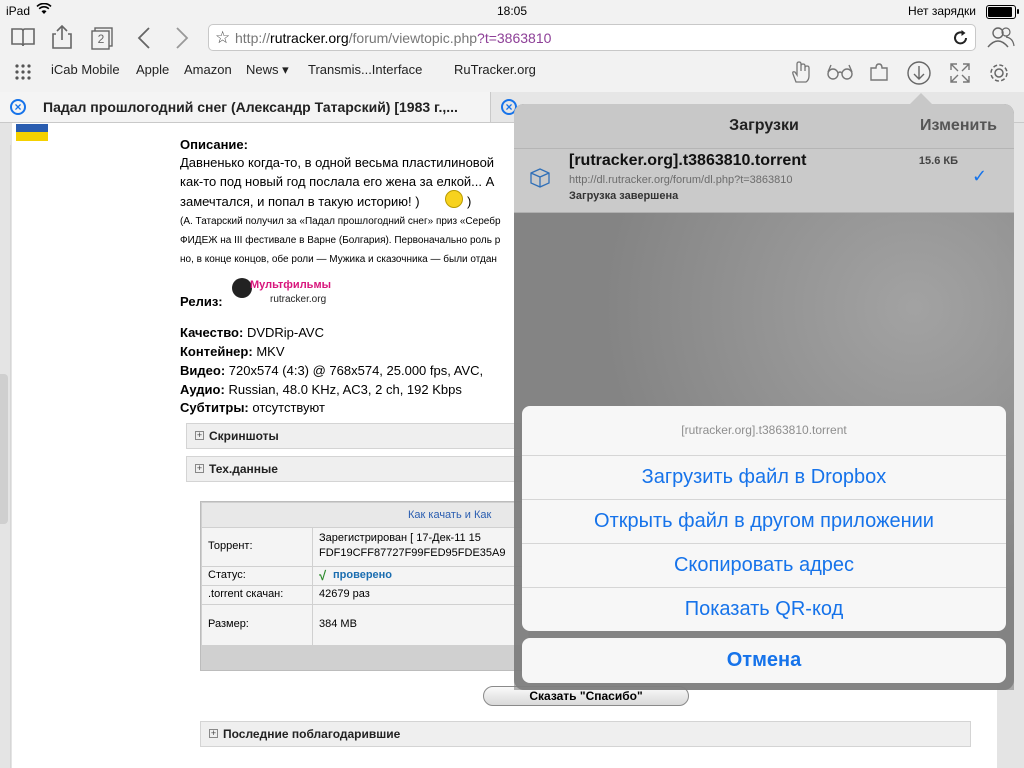 The width and height of the screenshot is (1024, 768). What do you see at coordinates (214, 144) in the screenshot?
I see `description-label: Описание:` at bounding box center [214, 144].